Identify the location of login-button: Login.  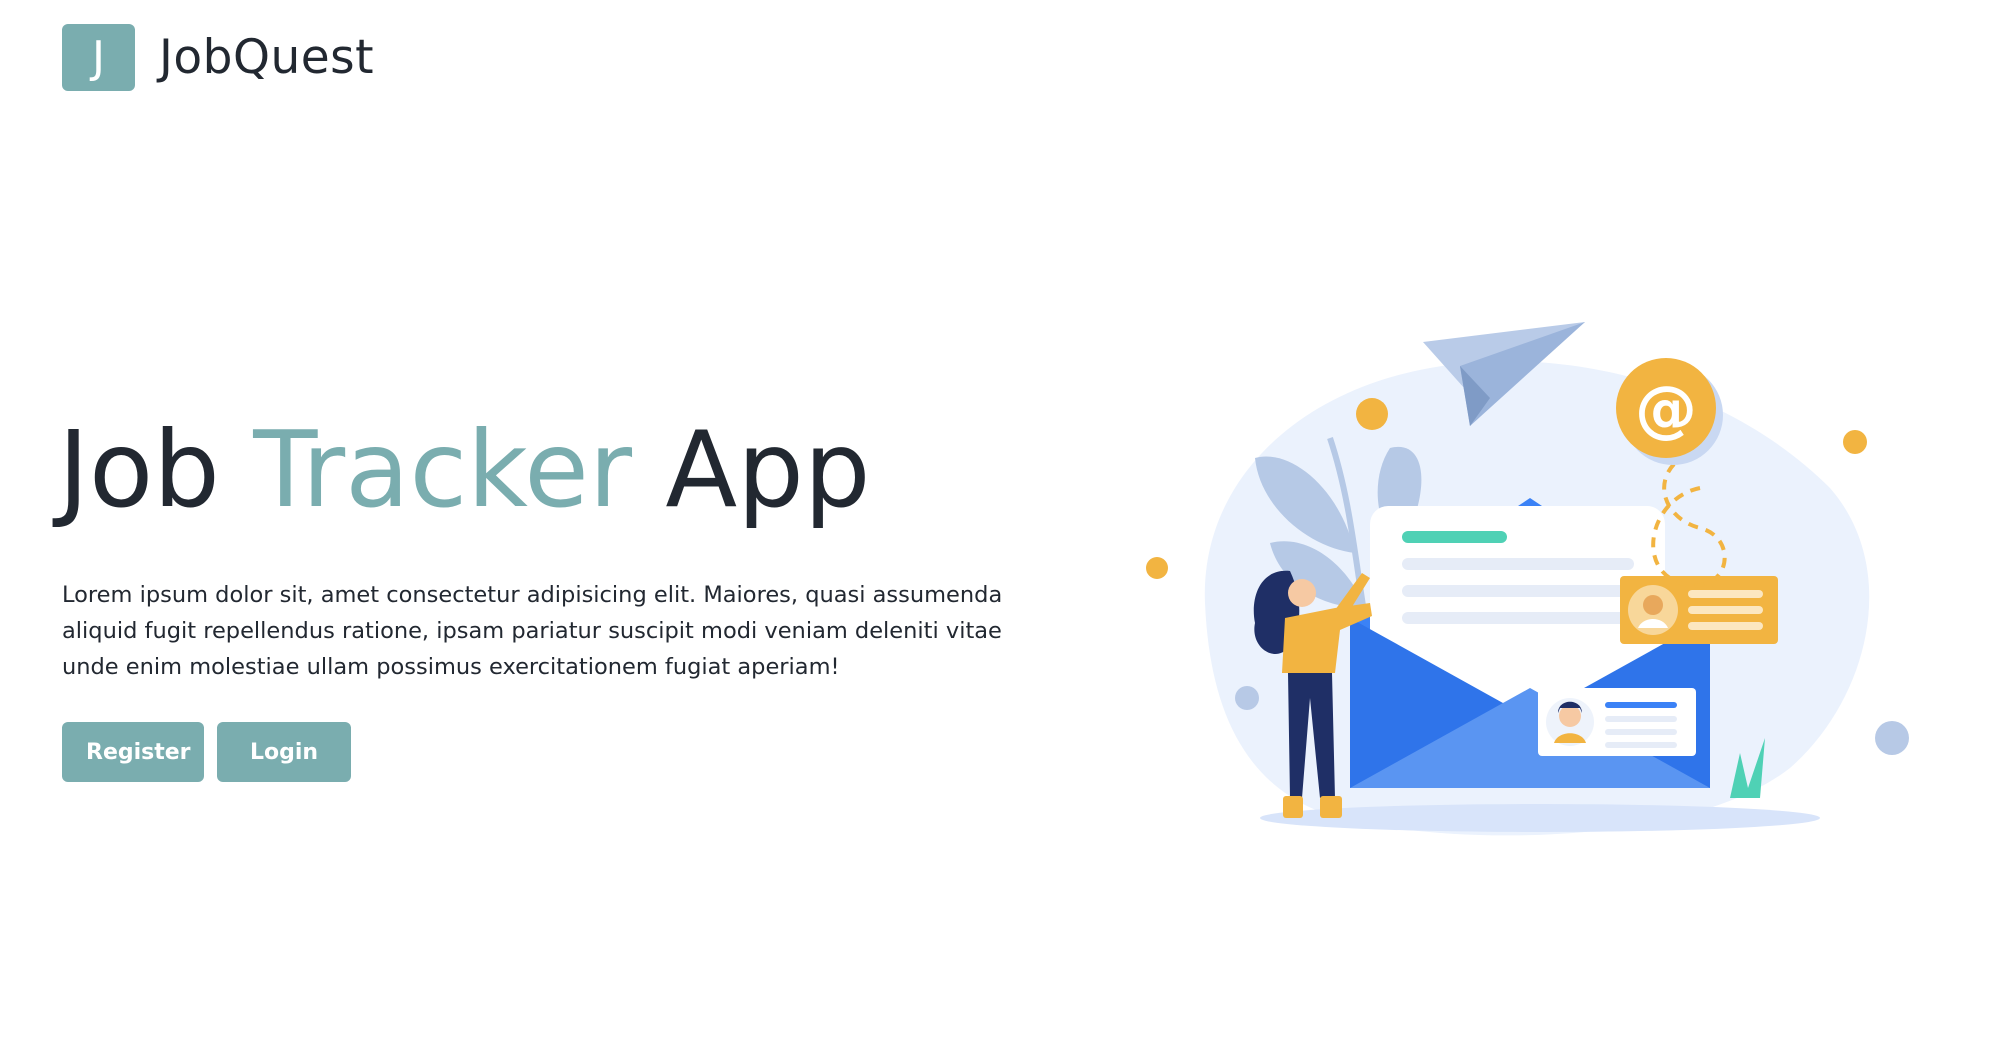
(284, 752).